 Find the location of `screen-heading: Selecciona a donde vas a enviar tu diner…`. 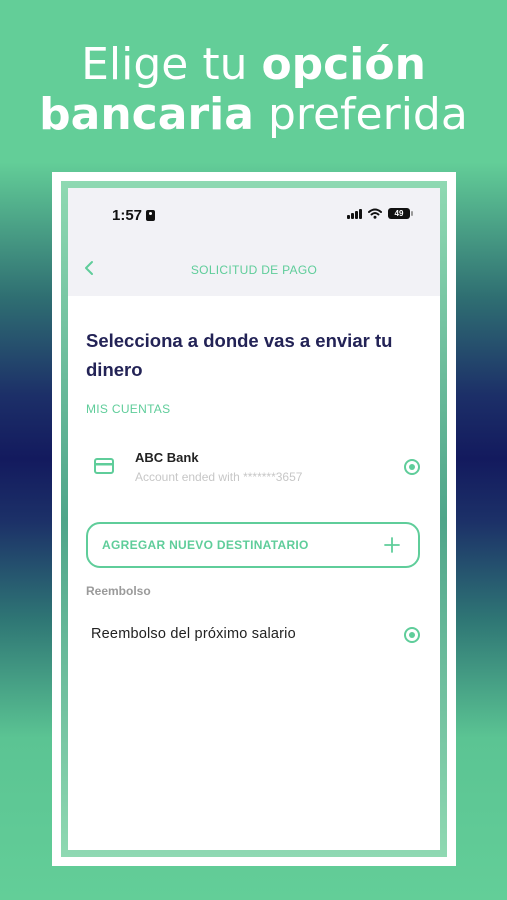

screen-heading: Selecciona a donde vas a enviar tu diner… is located at coordinates (239, 355).